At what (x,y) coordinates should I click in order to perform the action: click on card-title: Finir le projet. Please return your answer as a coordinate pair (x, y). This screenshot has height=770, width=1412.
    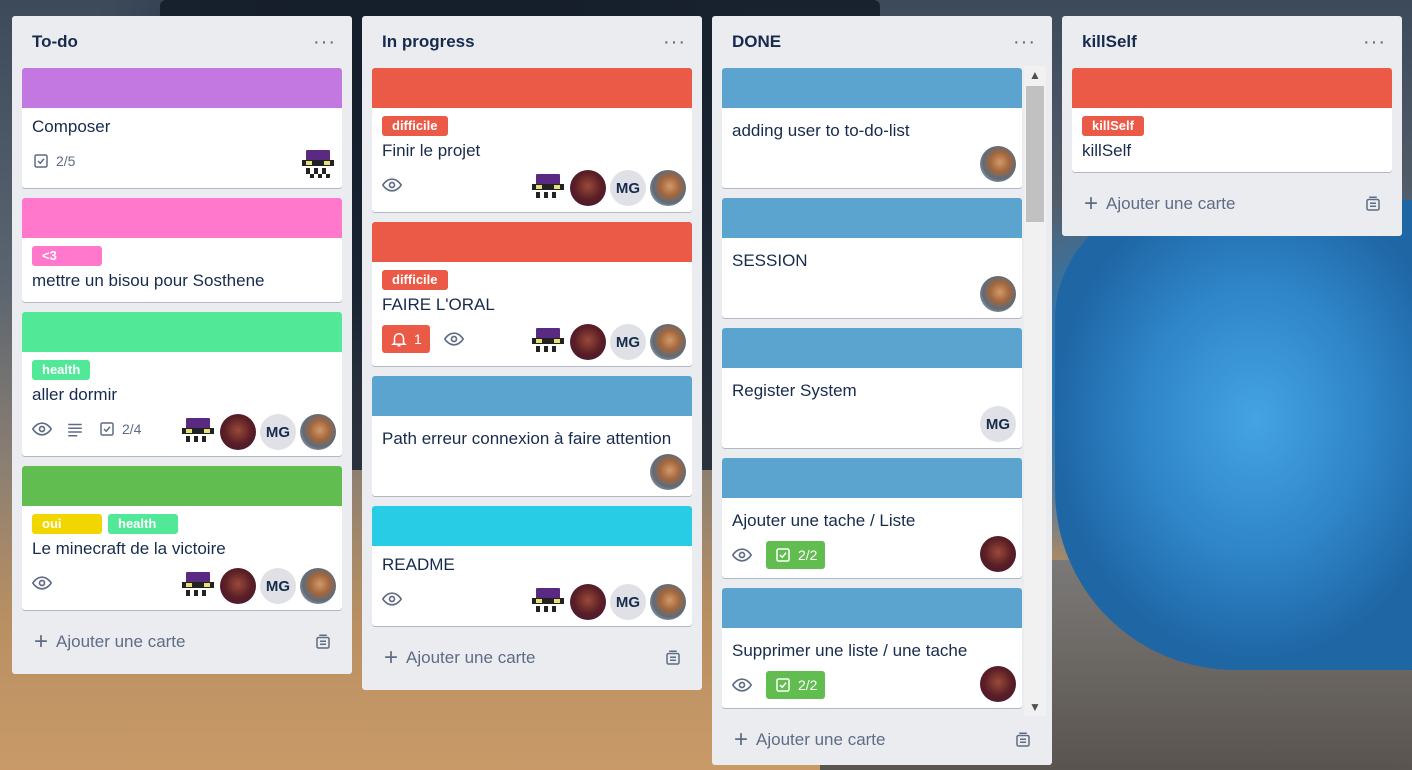
    Looking at the image, I should click on (431, 150).